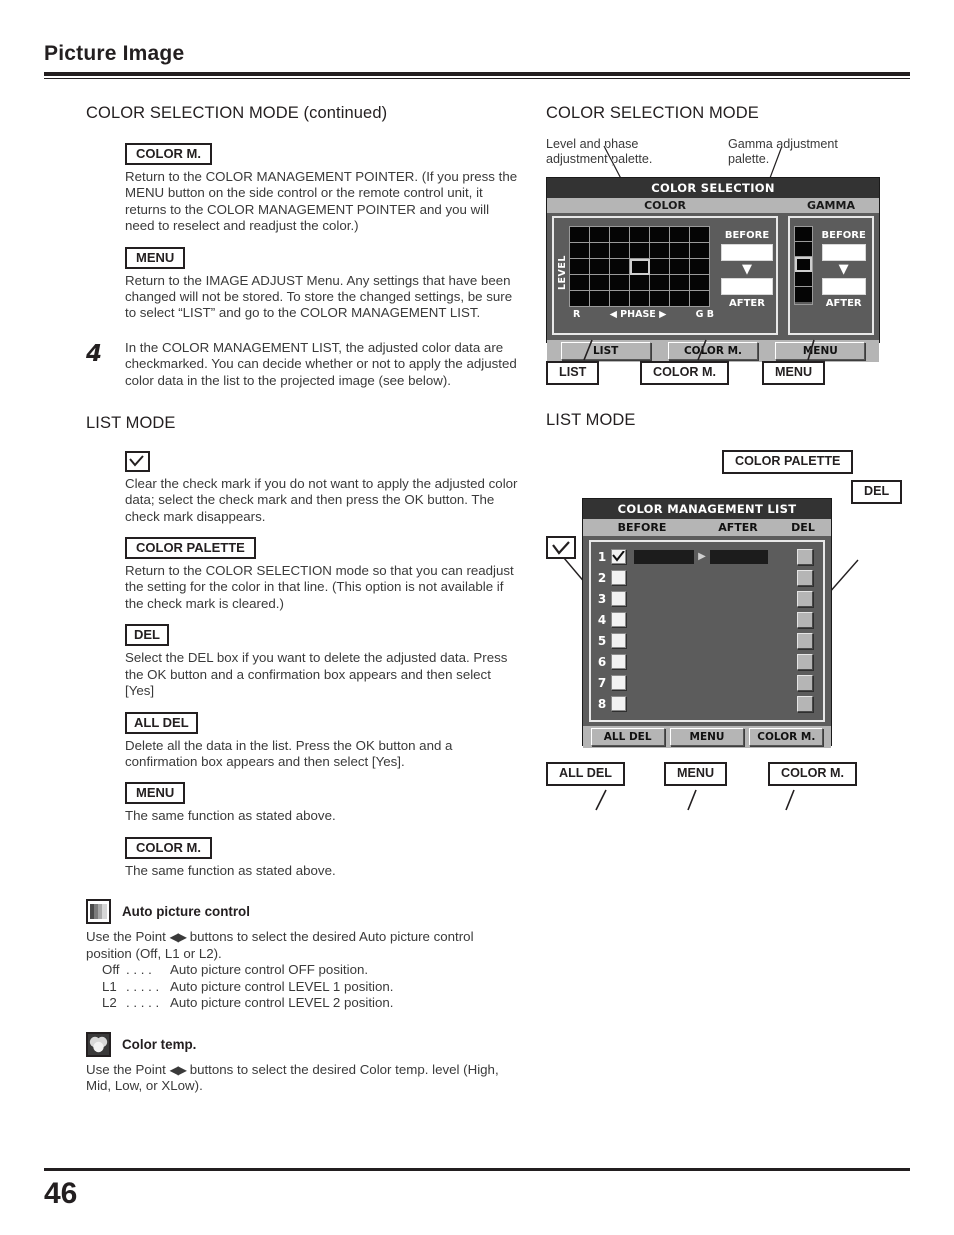 Image resolution: width=954 pixels, height=1235 pixels. I want to click on keycap-all-del: ALL DEL, so click(161, 722).